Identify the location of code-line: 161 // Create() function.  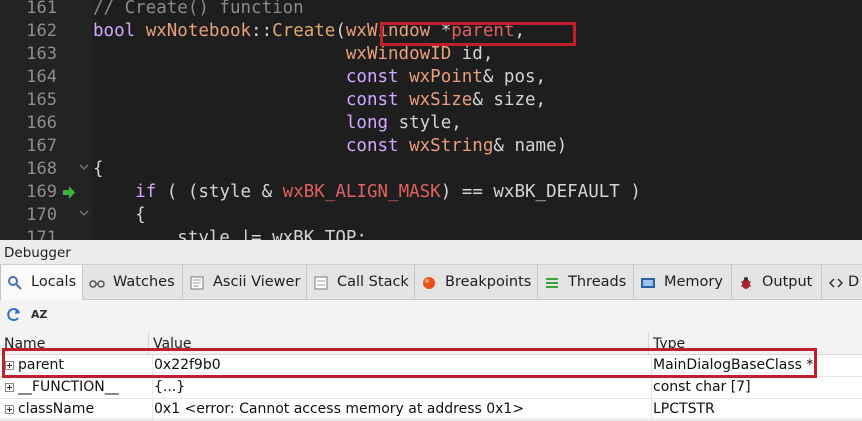
(431, 10).